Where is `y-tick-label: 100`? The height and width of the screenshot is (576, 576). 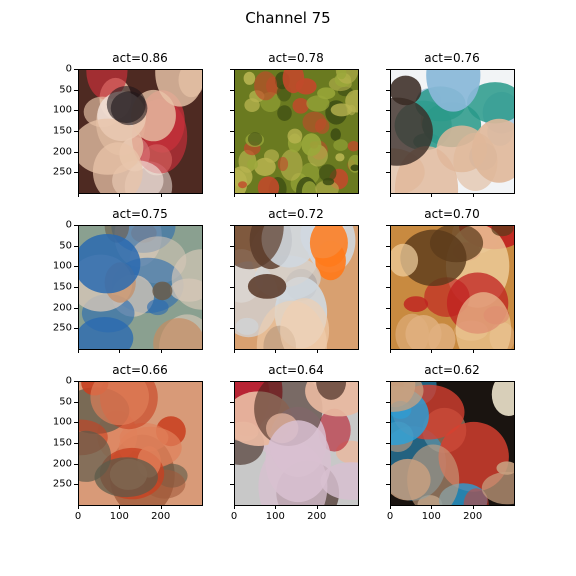
y-tick-label: 100 is located at coordinates (62, 266).